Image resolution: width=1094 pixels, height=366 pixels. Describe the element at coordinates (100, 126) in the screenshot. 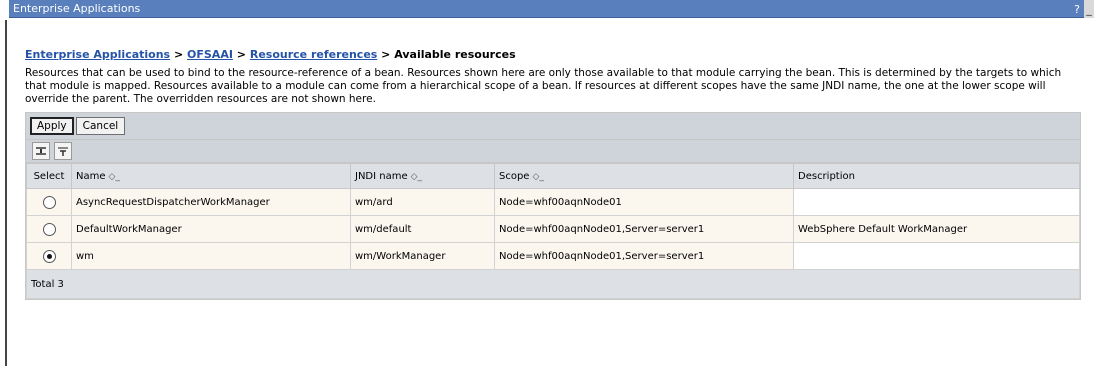

I see `cancel-button: Cancel` at that location.